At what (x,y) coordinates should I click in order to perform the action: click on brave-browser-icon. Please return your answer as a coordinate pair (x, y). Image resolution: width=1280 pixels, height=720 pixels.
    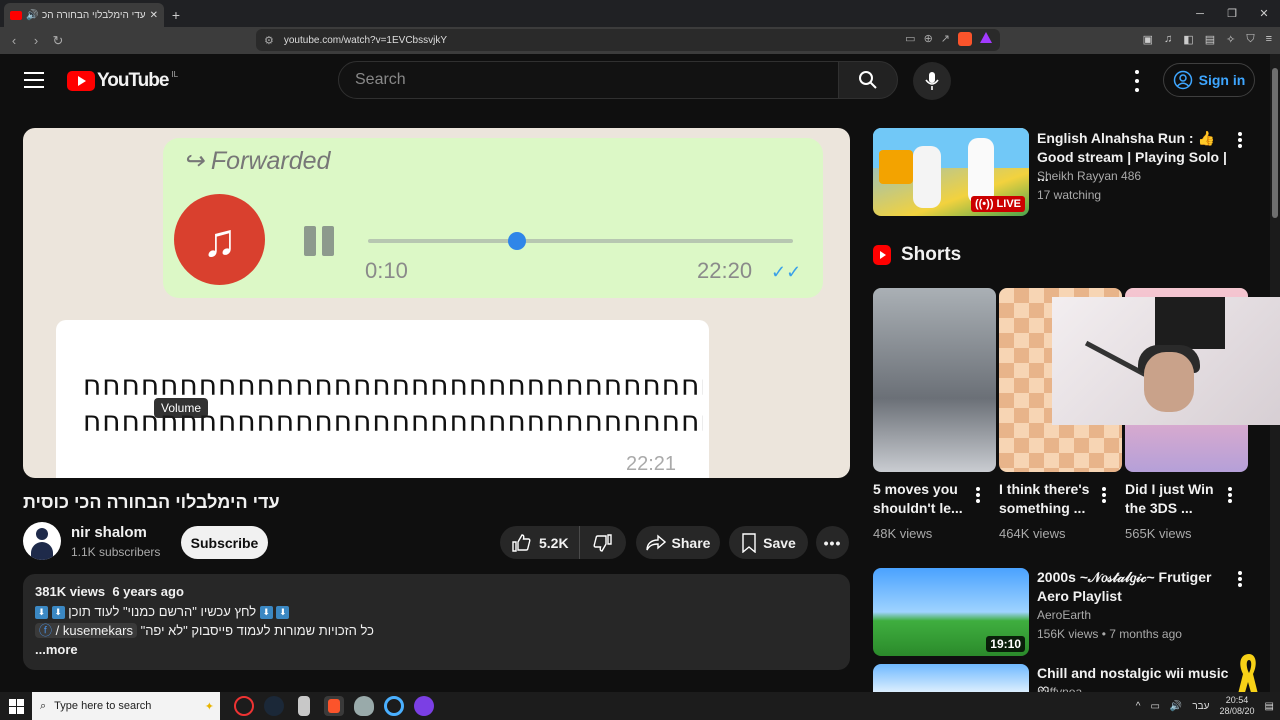
    Looking at the image, I should click on (334, 706).